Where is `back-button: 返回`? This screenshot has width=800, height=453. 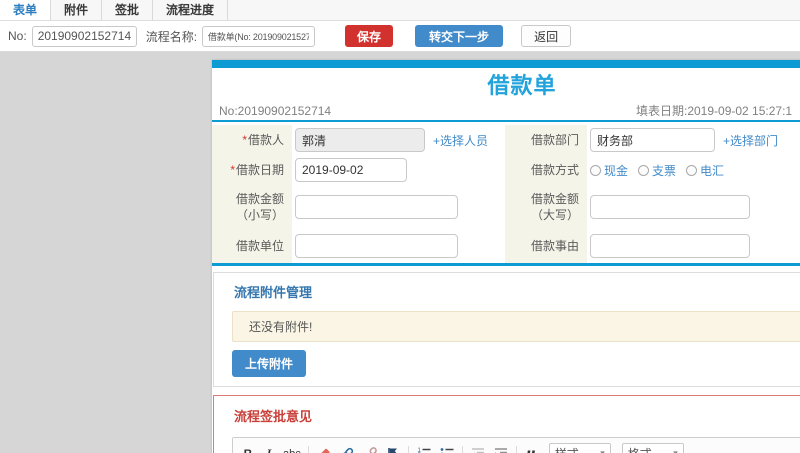 back-button: 返回 is located at coordinates (546, 36).